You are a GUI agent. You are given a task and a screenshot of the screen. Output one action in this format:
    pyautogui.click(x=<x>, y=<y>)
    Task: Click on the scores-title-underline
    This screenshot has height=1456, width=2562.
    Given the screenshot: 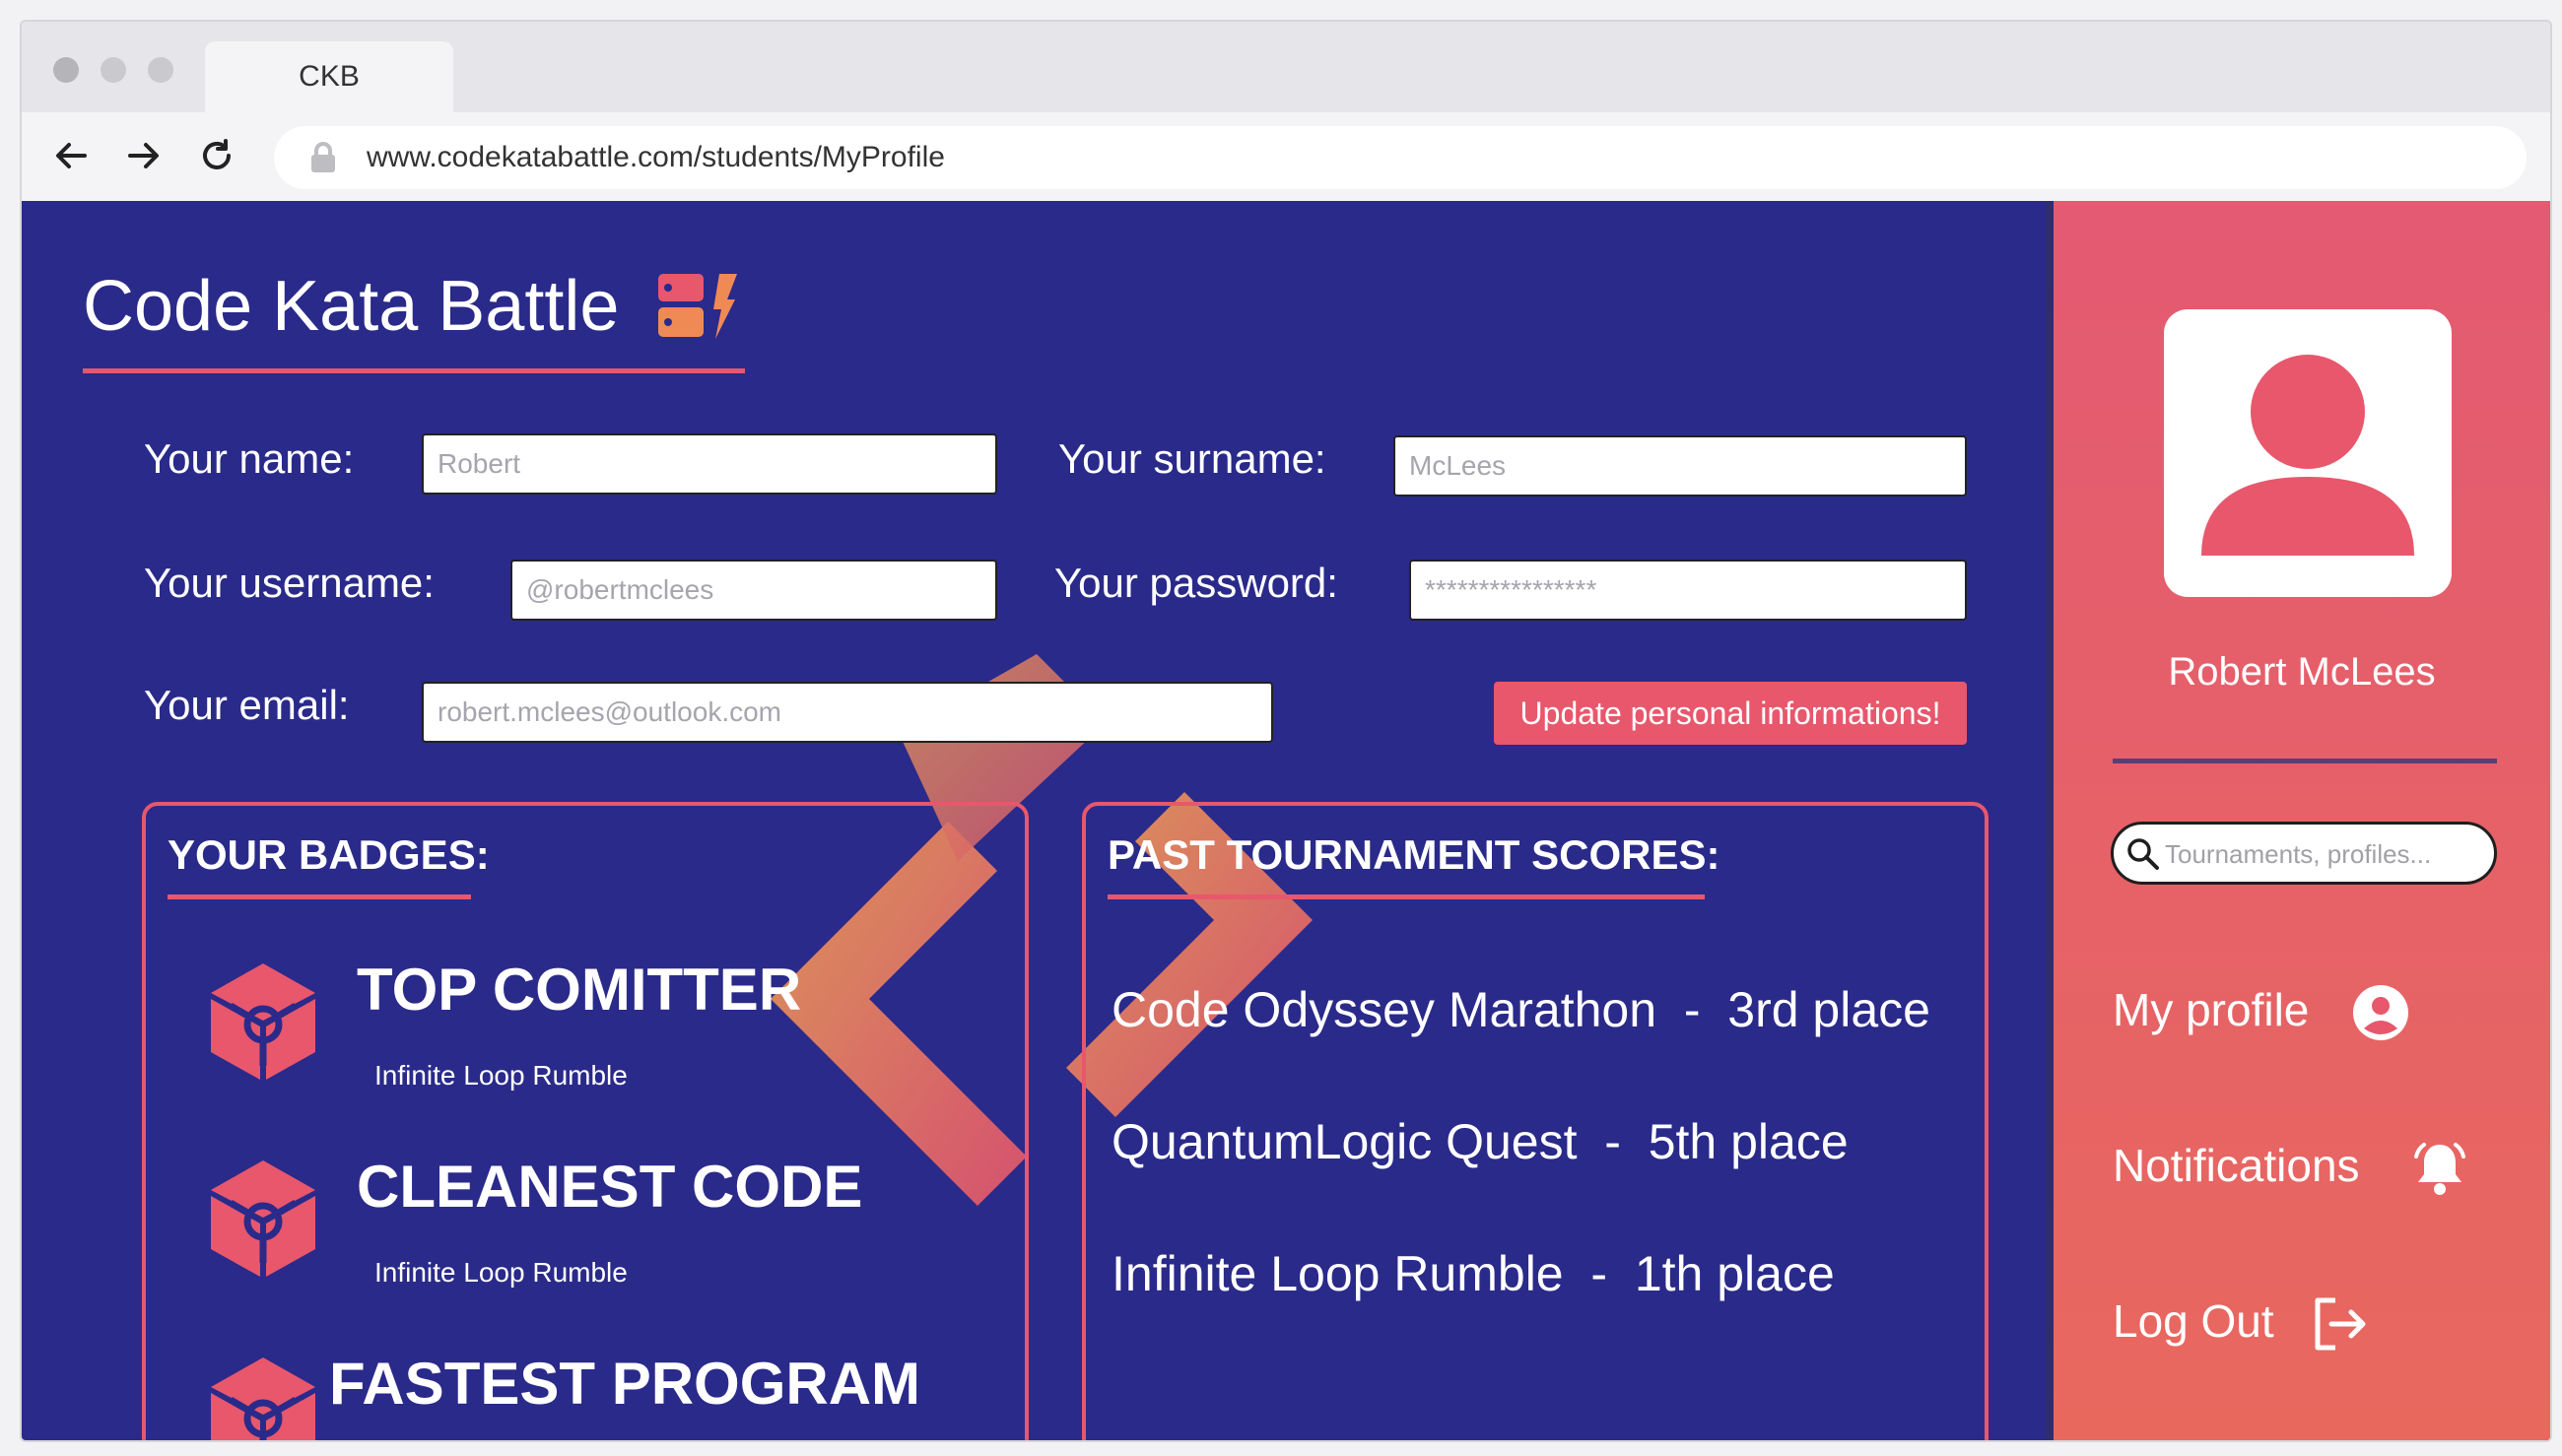 What is the action you would take?
    pyautogui.click(x=1407, y=896)
    